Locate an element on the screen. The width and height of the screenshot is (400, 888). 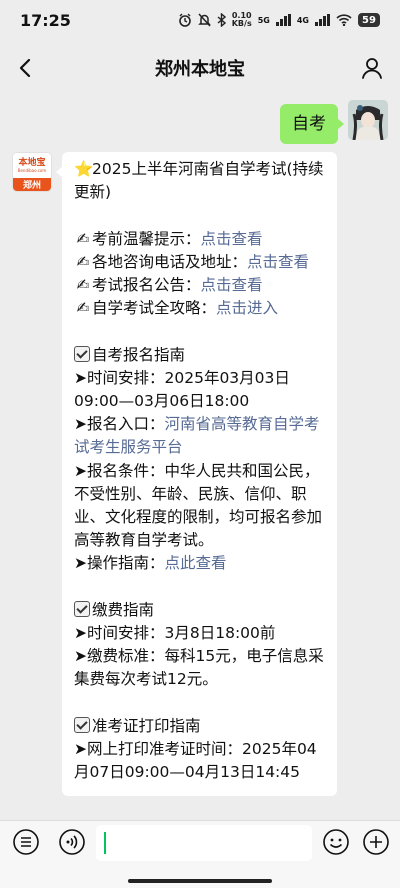
list-menu-icon is located at coordinates (26, 842).